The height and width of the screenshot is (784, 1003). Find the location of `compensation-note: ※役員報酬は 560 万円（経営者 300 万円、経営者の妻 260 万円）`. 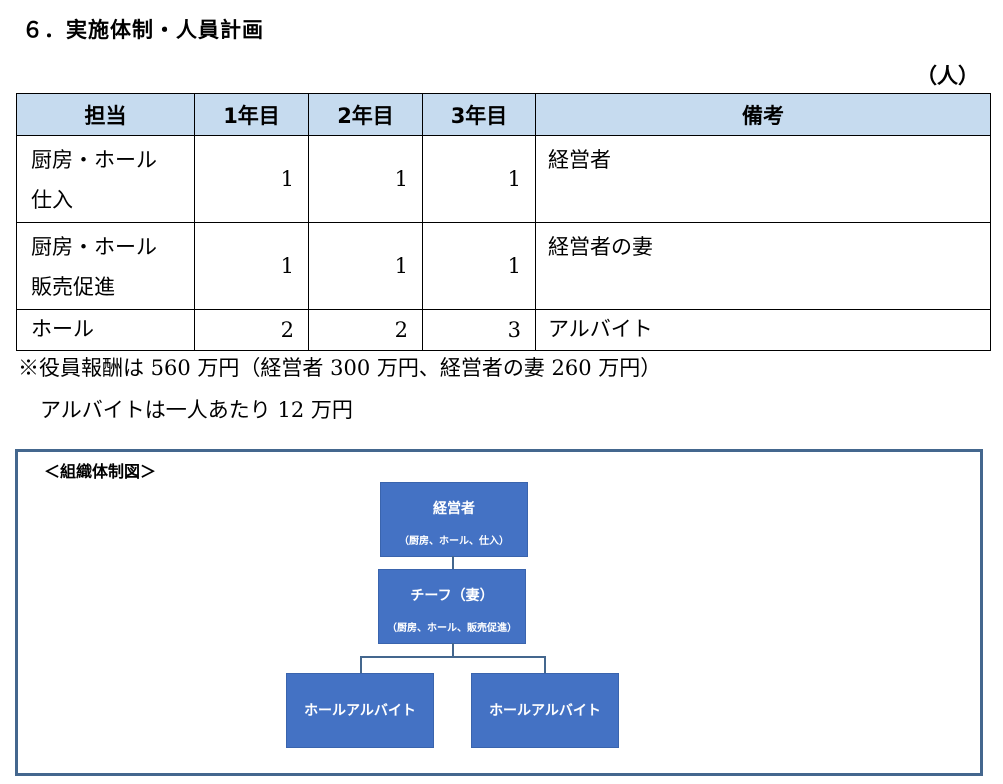

compensation-note: ※役員報酬は 560 万円（経営者 300 万円、経営者の妻 260 万円） is located at coordinates (340, 368).